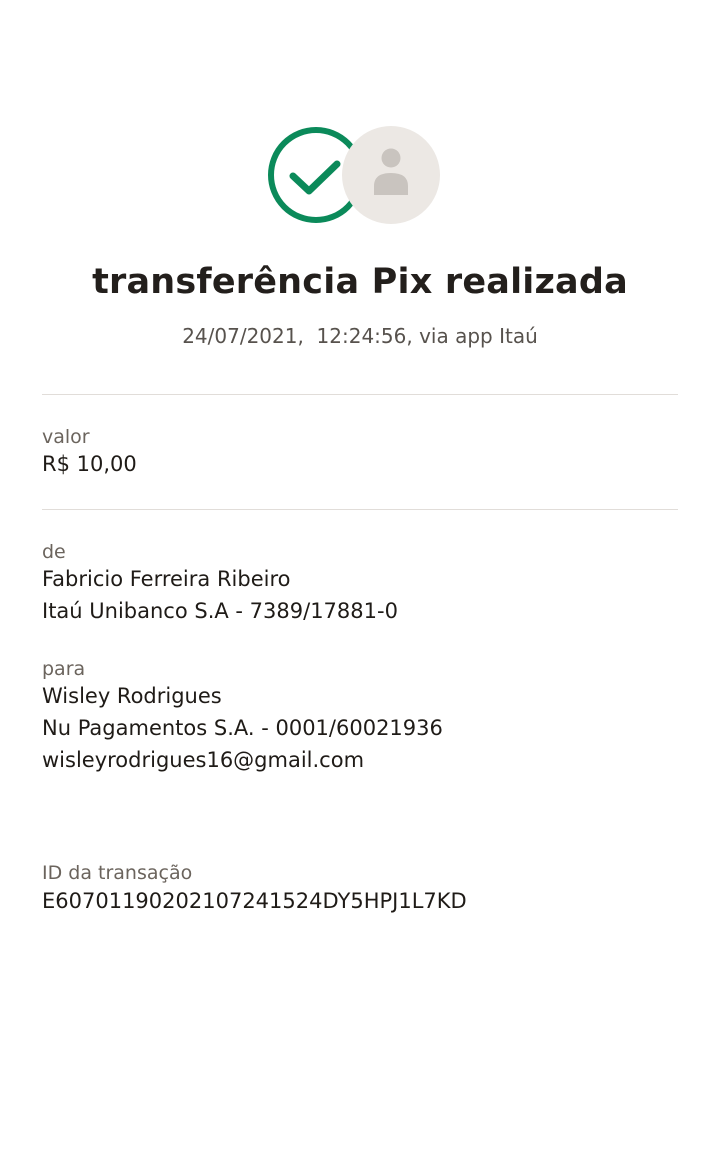 The image size is (720, 1170). What do you see at coordinates (166, 579) in the screenshot?
I see `sender-name: Fabricio Ferreira Ribeiro` at bounding box center [166, 579].